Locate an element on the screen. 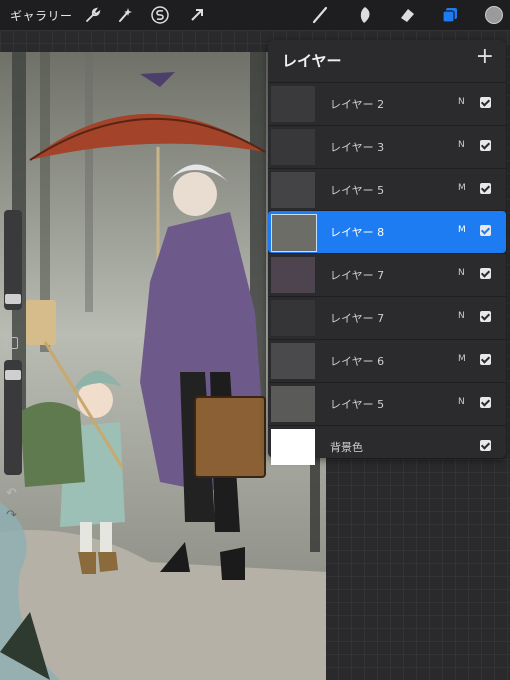  wrench-icon is located at coordinates (92, 15).